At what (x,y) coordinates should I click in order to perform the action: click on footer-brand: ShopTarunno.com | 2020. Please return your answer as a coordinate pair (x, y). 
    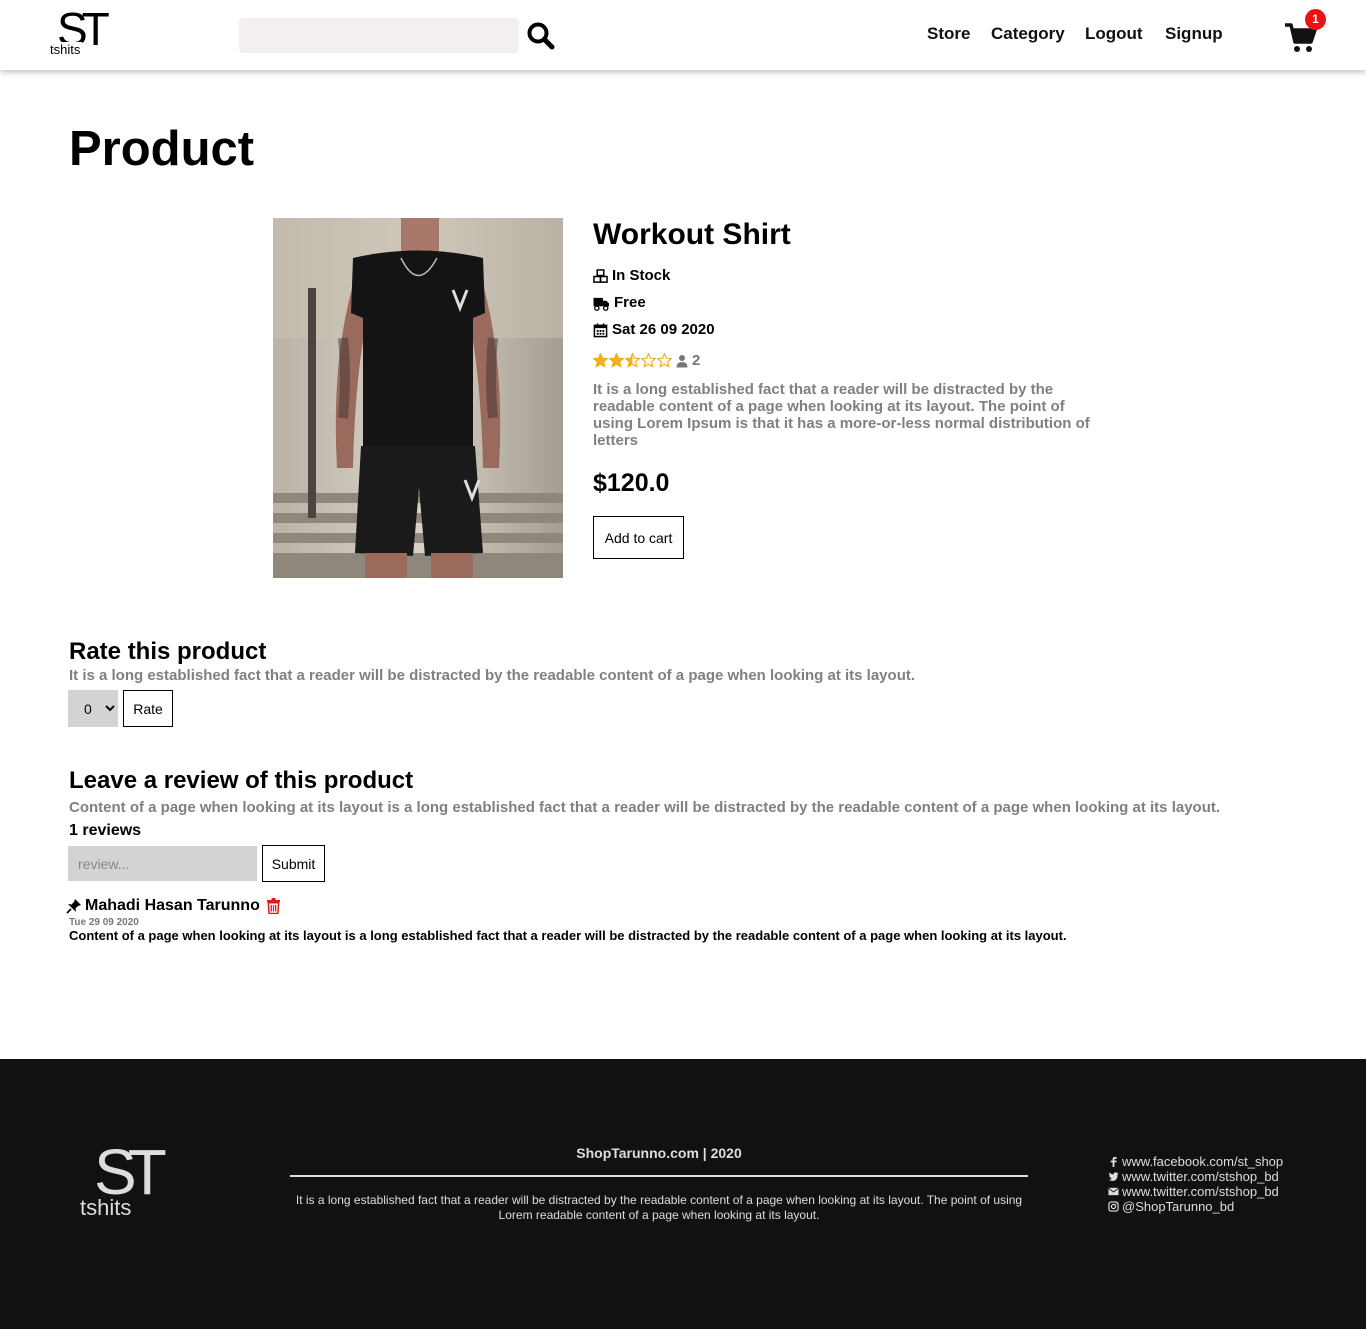
    Looking at the image, I should click on (659, 1153).